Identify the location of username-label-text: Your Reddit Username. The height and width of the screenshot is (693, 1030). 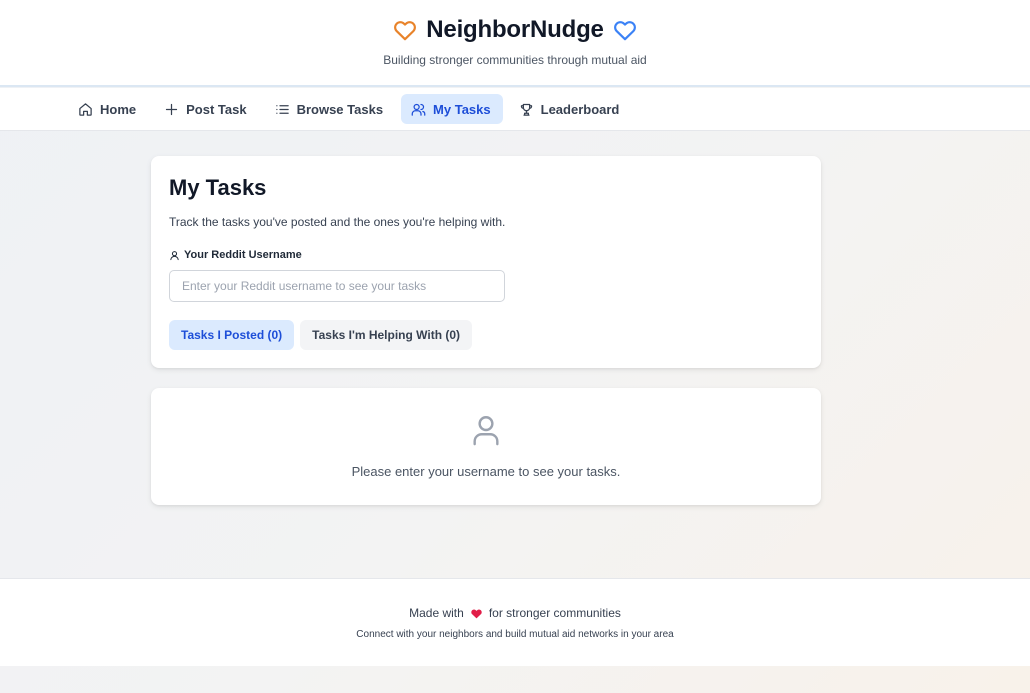
(243, 255).